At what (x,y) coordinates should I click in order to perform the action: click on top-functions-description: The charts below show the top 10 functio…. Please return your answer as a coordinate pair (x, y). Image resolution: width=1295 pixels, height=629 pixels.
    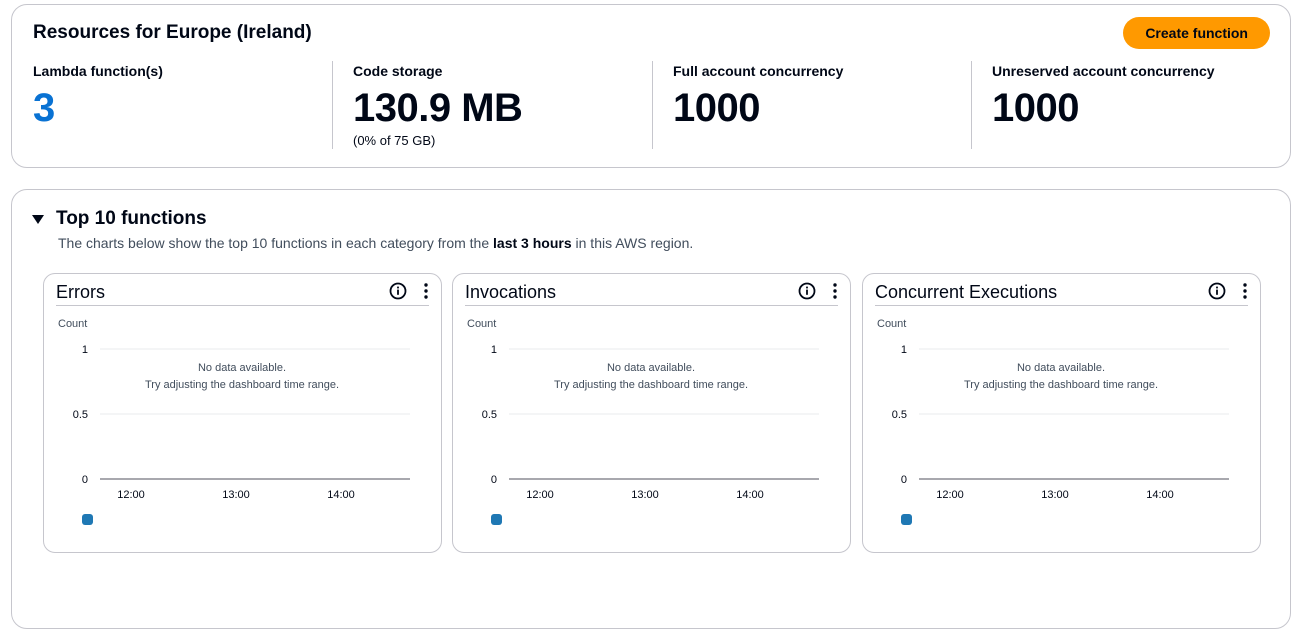
    Looking at the image, I should click on (375, 243).